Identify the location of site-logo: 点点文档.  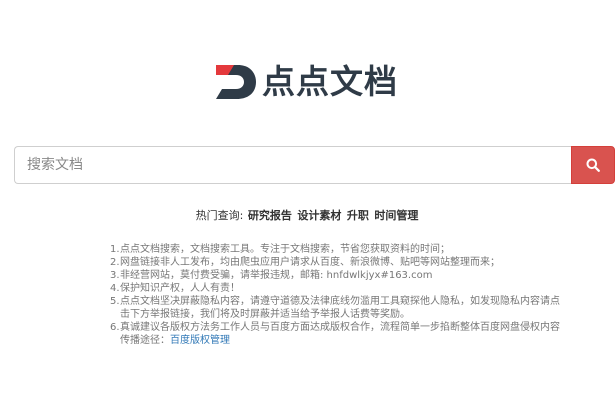
(306, 82).